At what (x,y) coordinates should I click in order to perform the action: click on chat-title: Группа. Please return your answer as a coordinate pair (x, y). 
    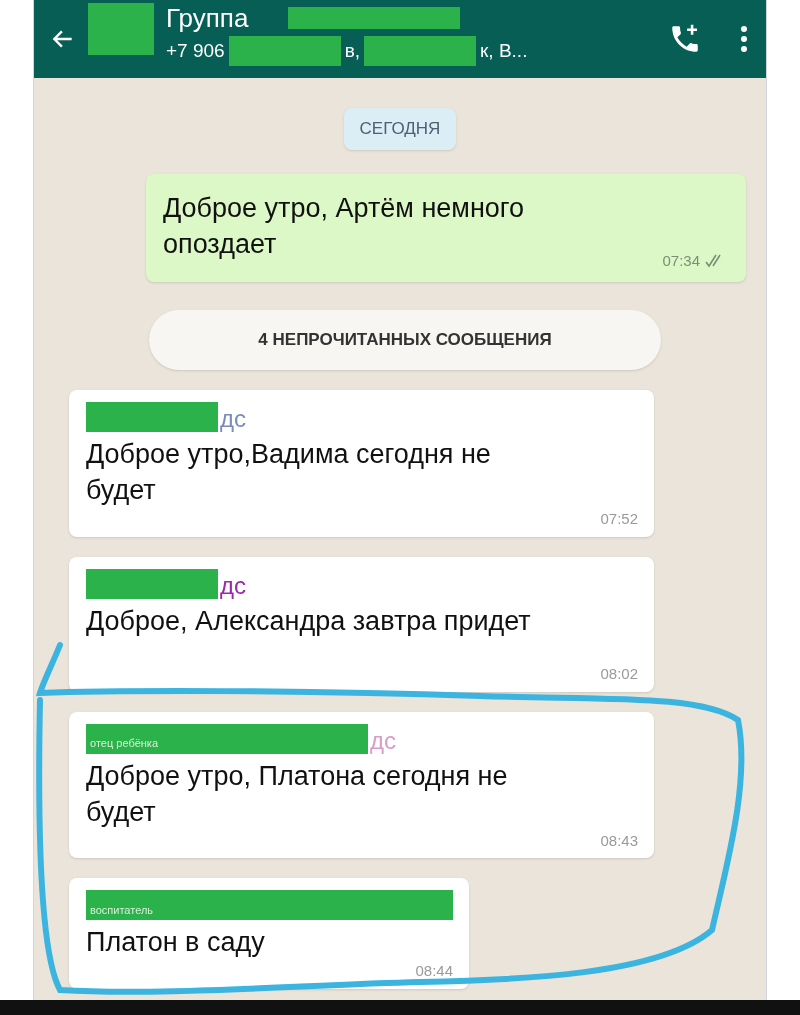
    Looking at the image, I should click on (207, 18).